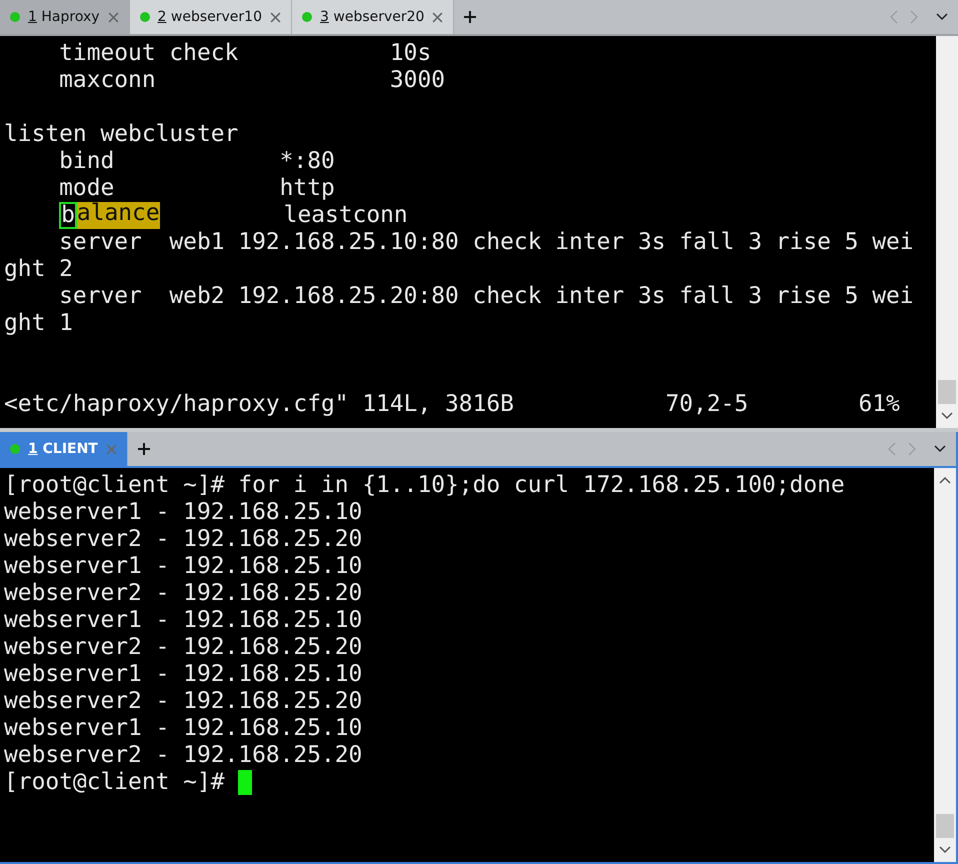  Describe the element at coordinates (945, 480) in the screenshot. I see `scroll-up-icon` at that location.